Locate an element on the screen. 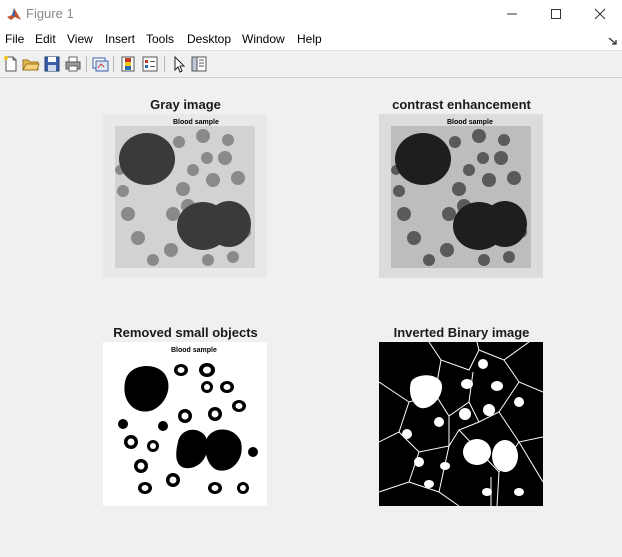 The image size is (622, 557). close-button is located at coordinates (600, 14).